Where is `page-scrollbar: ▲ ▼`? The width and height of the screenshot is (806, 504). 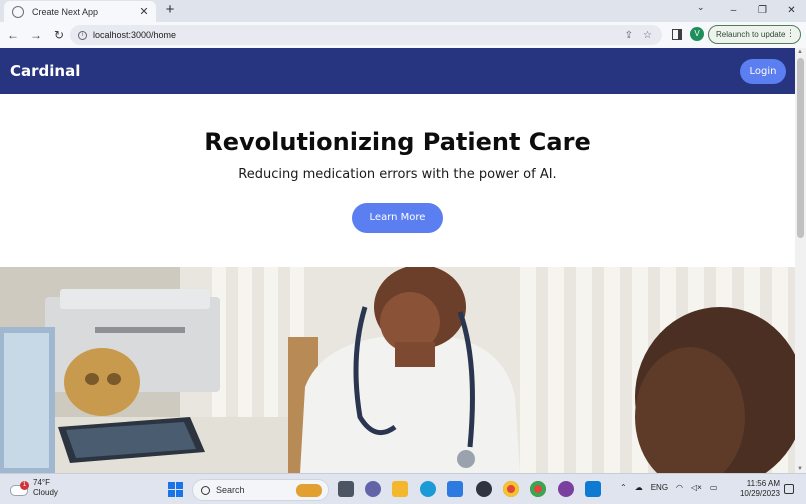
page-scrollbar: ▲ ▼ is located at coordinates (800, 260).